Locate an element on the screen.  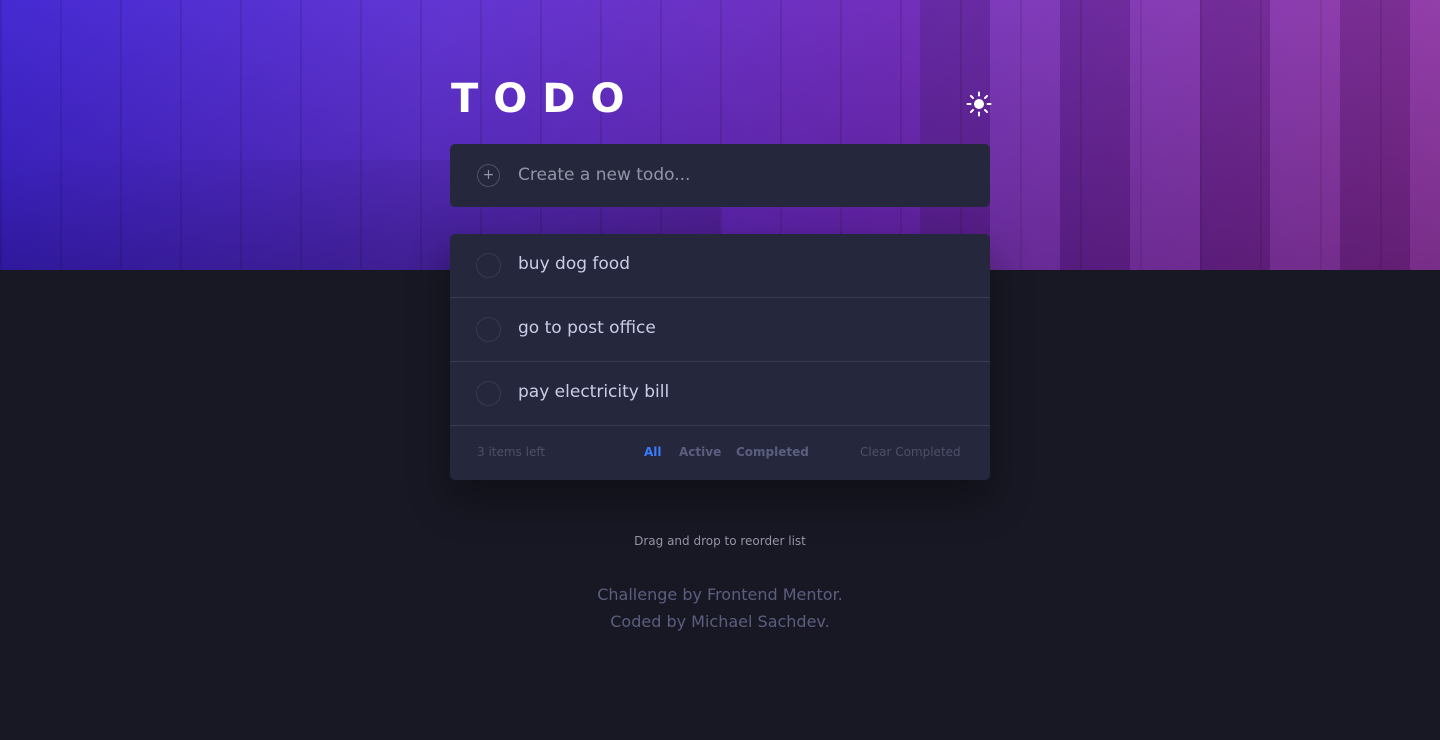
list-item: buy dog food is located at coordinates (720, 266).